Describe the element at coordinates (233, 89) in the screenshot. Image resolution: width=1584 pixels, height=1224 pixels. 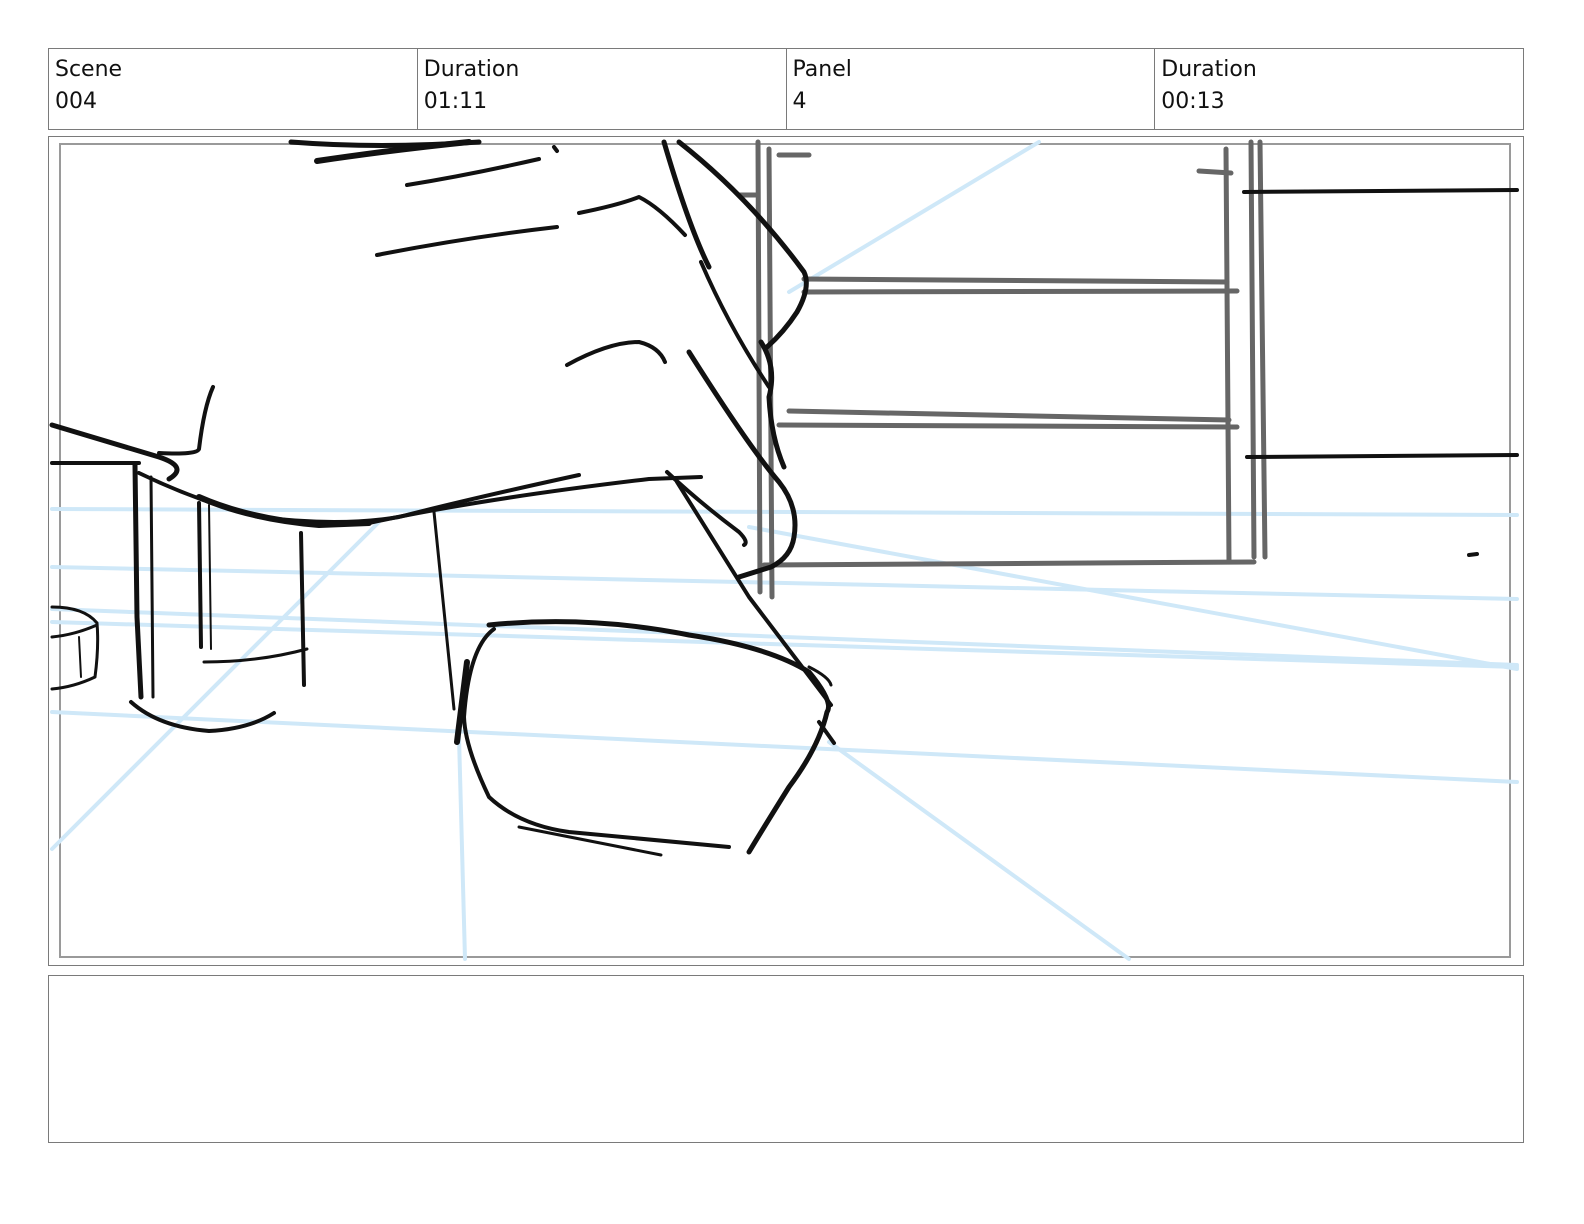
I see `scene-cell: Scene 004` at that location.